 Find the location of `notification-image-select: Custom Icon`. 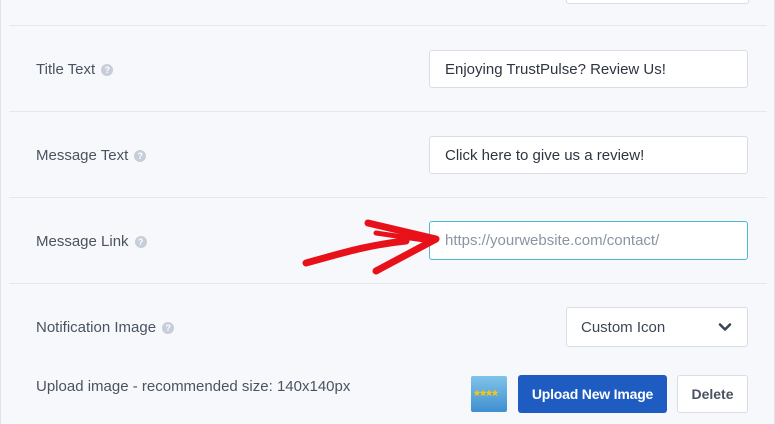

notification-image-select: Custom Icon is located at coordinates (657, 327).